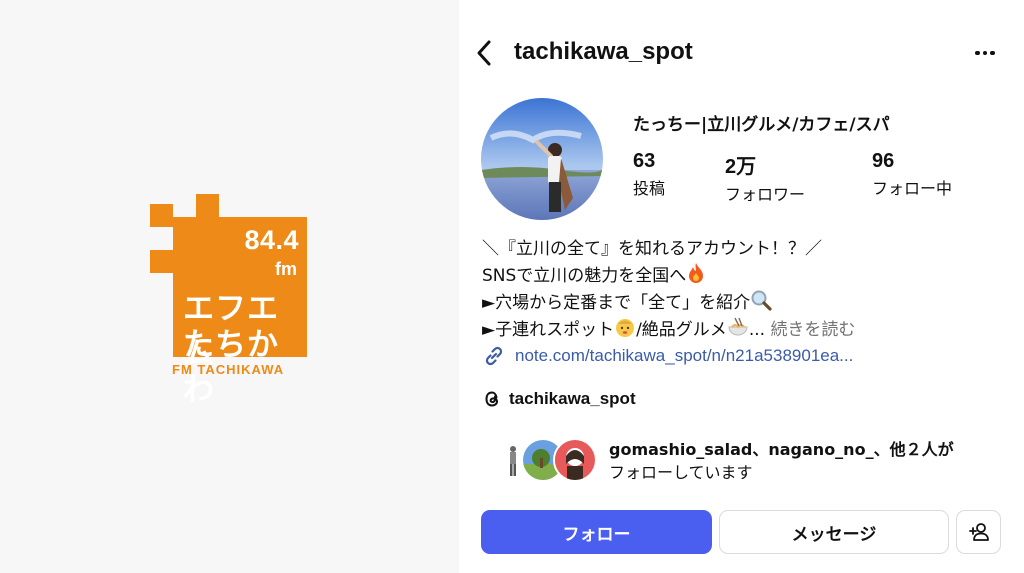 The height and width of the screenshot is (573, 1024). I want to click on bio-line: ►子連れスポット/絶品グルメ... 続きを読む, so click(747, 329).